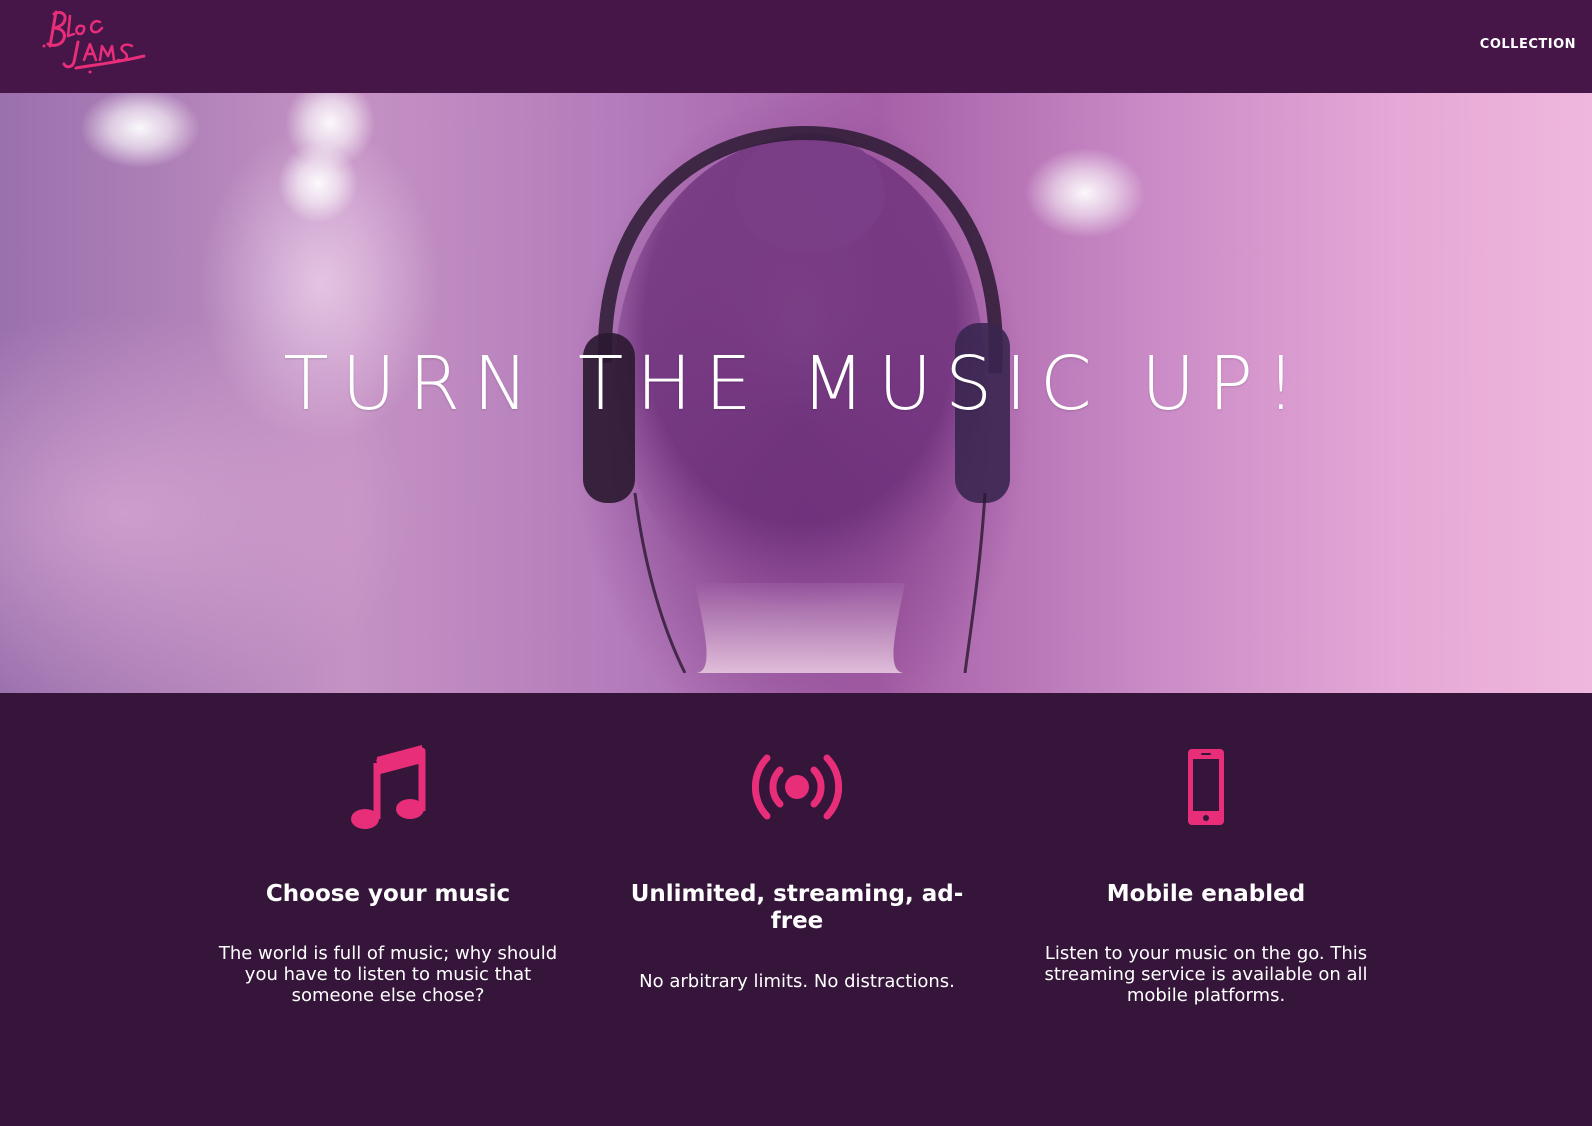  I want to click on feature-title: Mobile enabled, so click(1206, 894).